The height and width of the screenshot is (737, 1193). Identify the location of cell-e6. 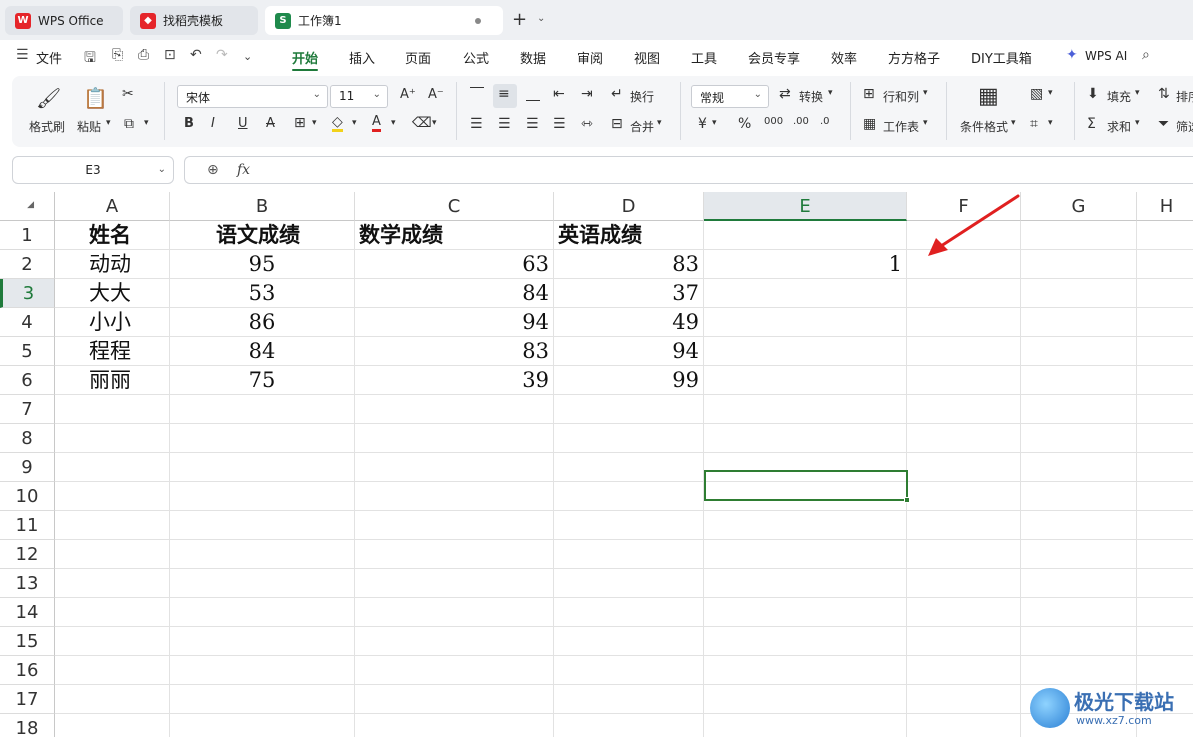
(805, 380).